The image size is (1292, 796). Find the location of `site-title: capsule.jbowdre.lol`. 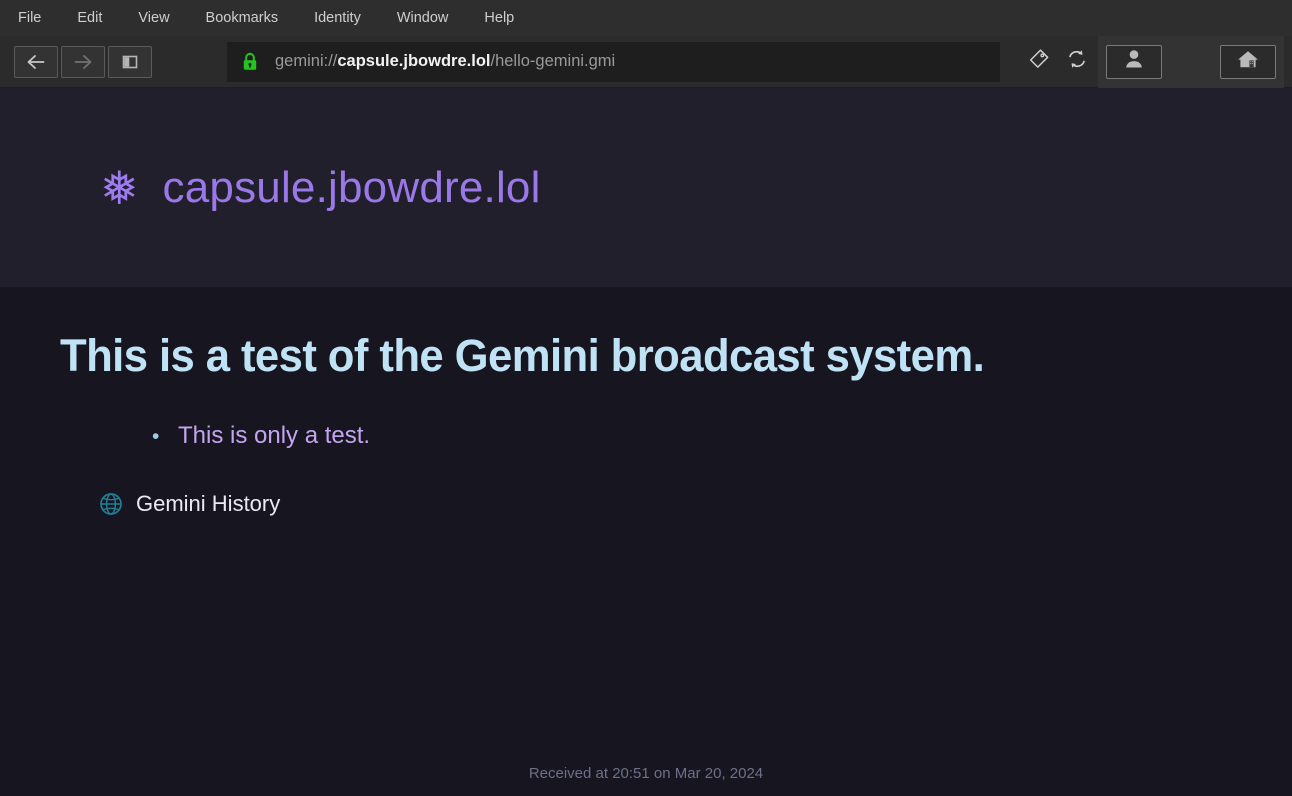

site-title: capsule.jbowdre.lol is located at coordinates (351, 187).